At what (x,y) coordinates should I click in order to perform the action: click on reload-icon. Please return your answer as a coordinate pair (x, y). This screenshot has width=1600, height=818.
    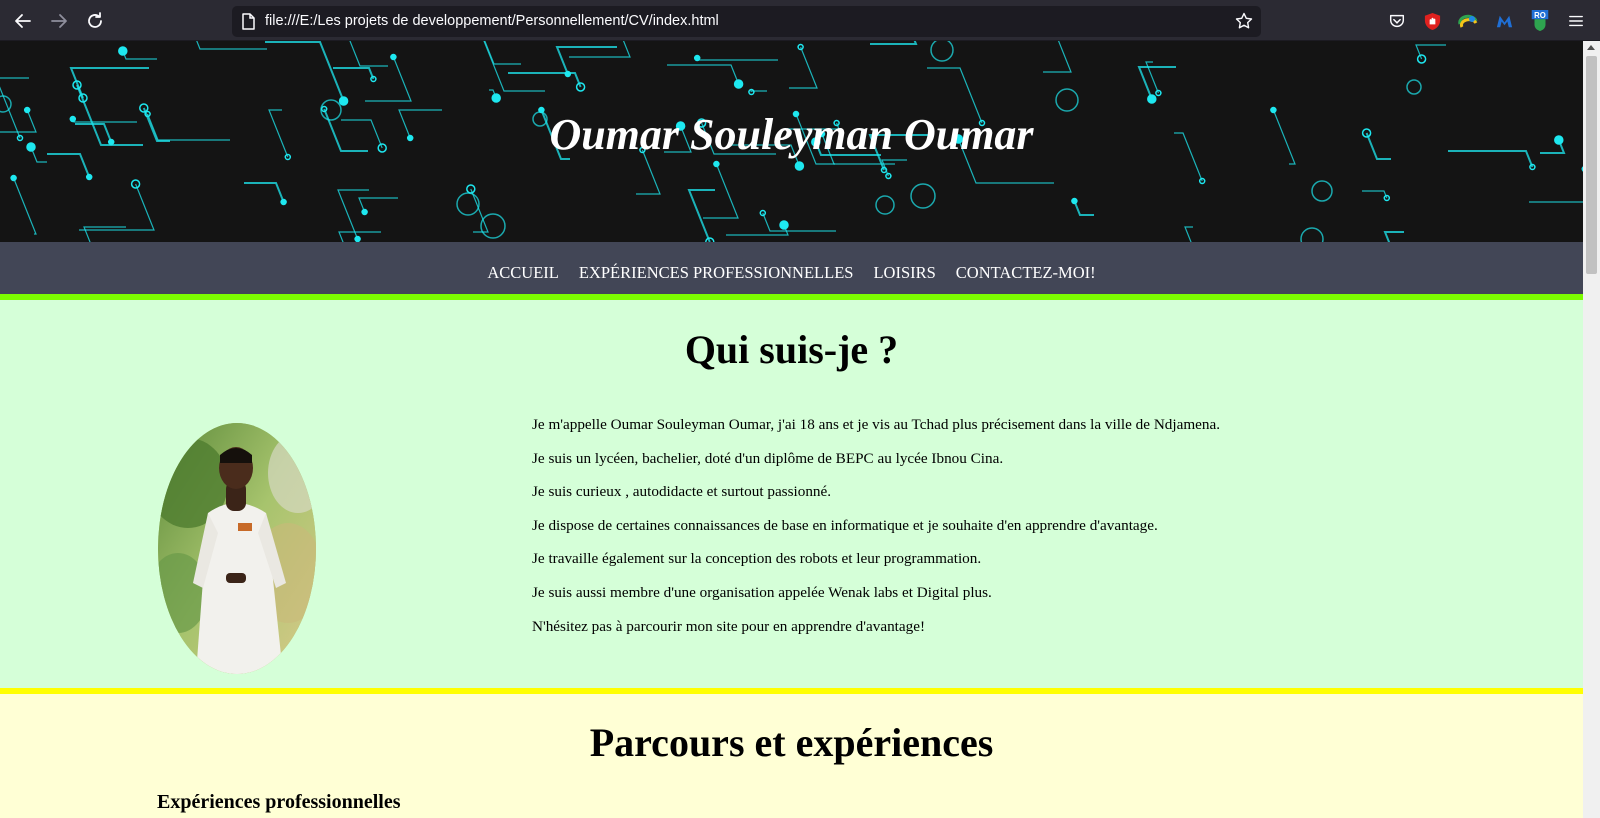
    Looking at the image, I should click on (95, 20).